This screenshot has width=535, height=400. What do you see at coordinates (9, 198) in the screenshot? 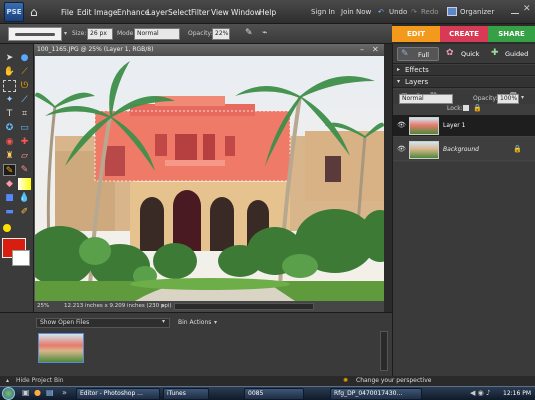
I see `shape-tool-icon: ■` at bounding box center [9, 198].